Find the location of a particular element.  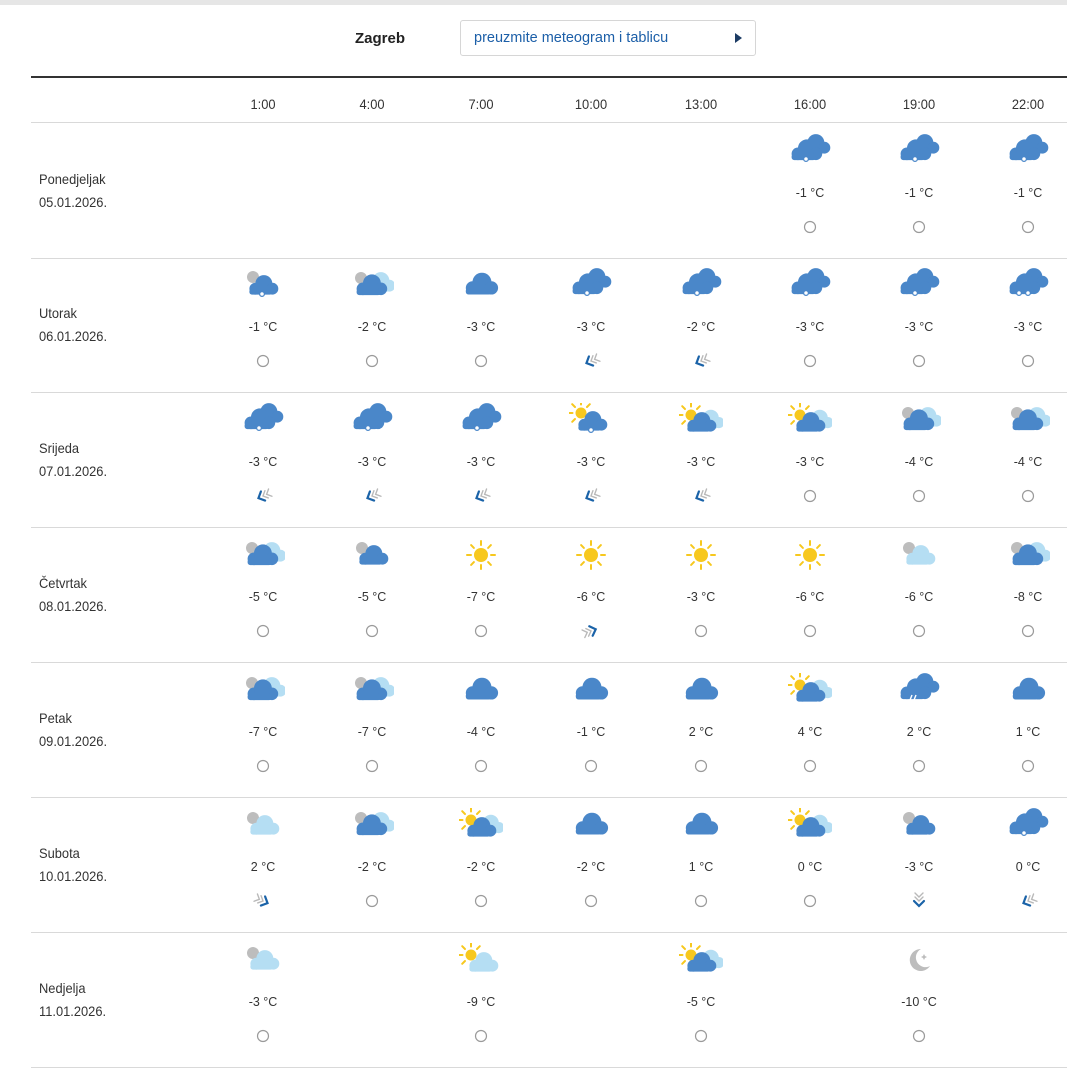

day-label: Subota 10.01.2026. is located at coordinates (73, 865).